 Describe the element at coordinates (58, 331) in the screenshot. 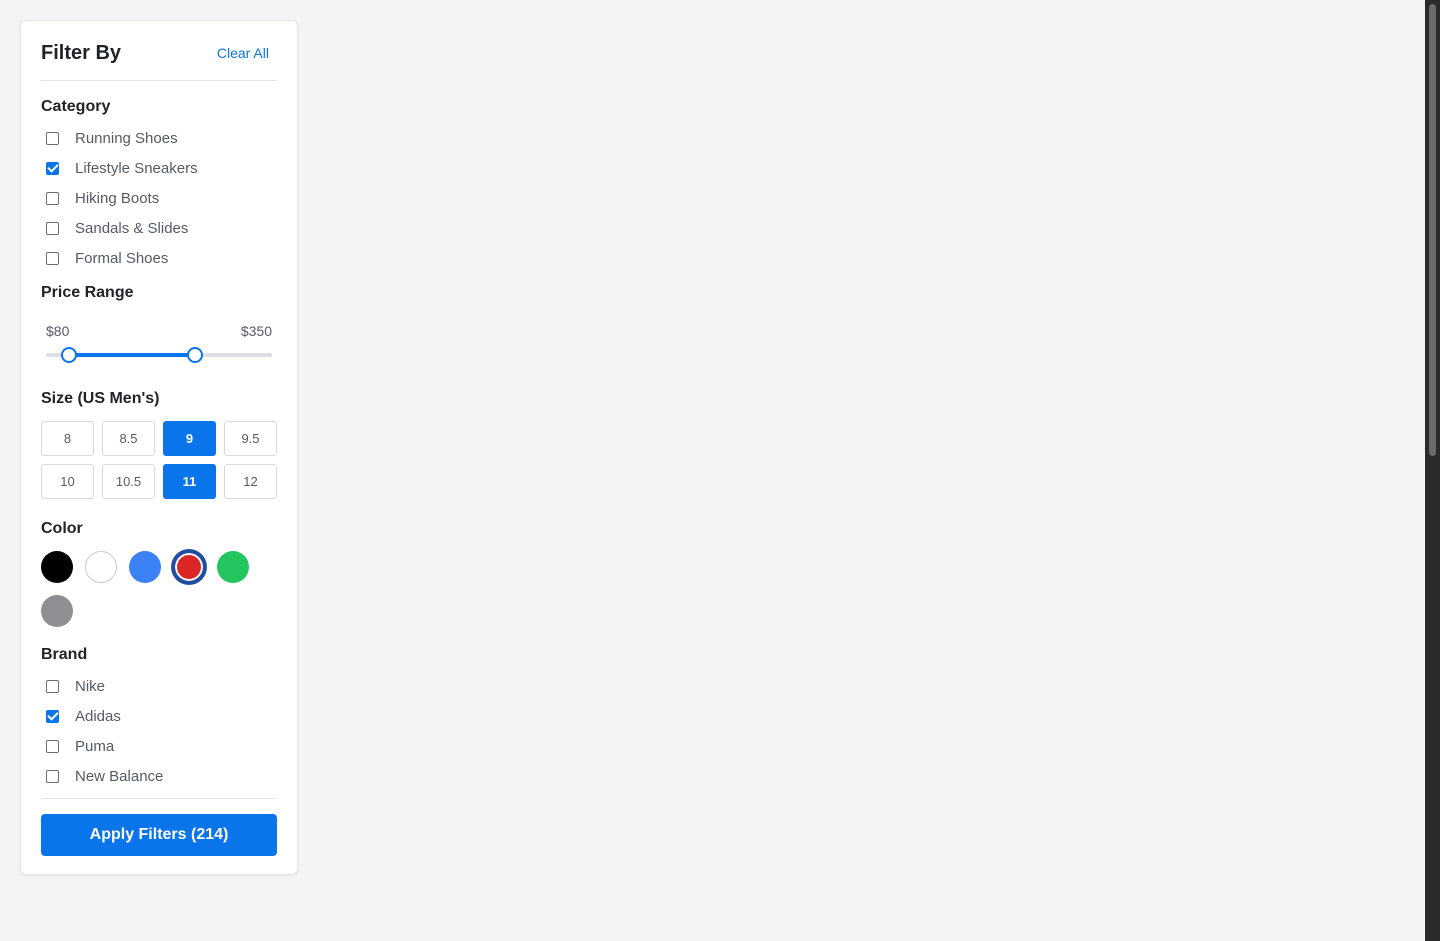

I see `price-min-label: $80` at that location.